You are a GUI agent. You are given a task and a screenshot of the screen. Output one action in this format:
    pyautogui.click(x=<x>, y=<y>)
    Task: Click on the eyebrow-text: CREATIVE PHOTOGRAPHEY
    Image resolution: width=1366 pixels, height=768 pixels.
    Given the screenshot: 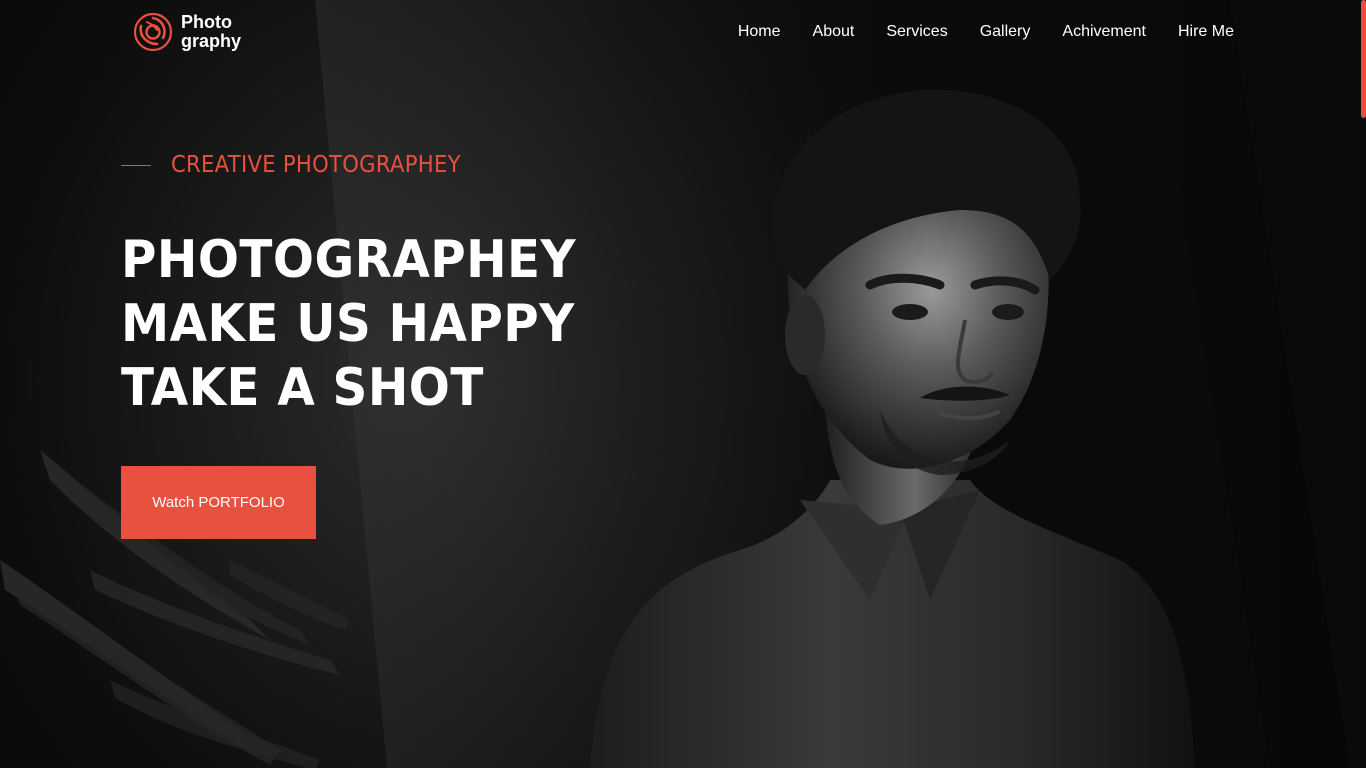 What is the action you would take?
    pyautogui.click(x=316, y=165)
    